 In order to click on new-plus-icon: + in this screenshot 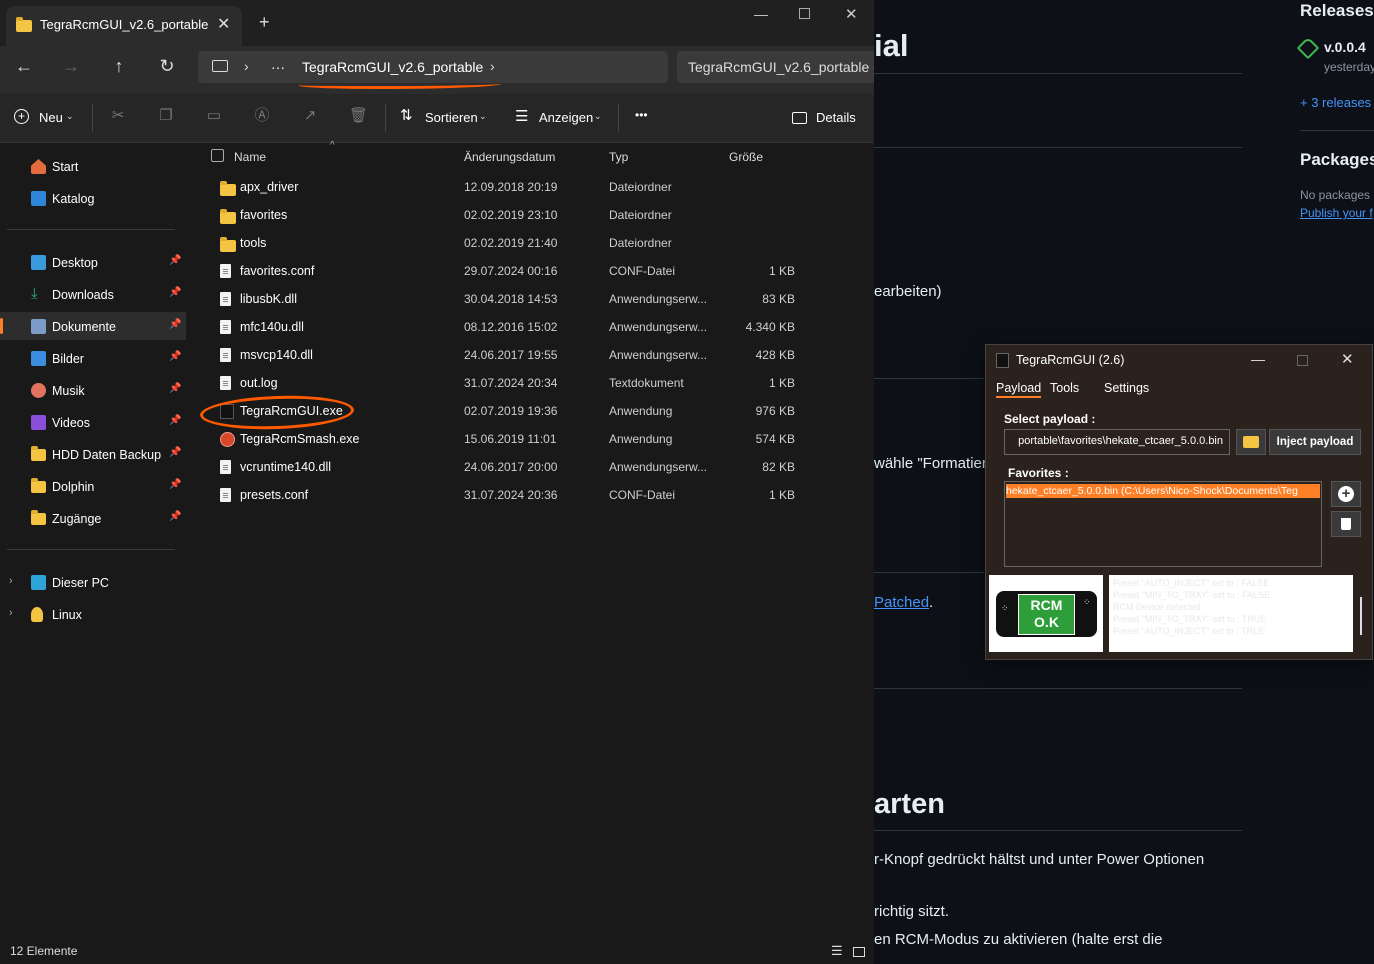, I will do `click(21, 116)`.